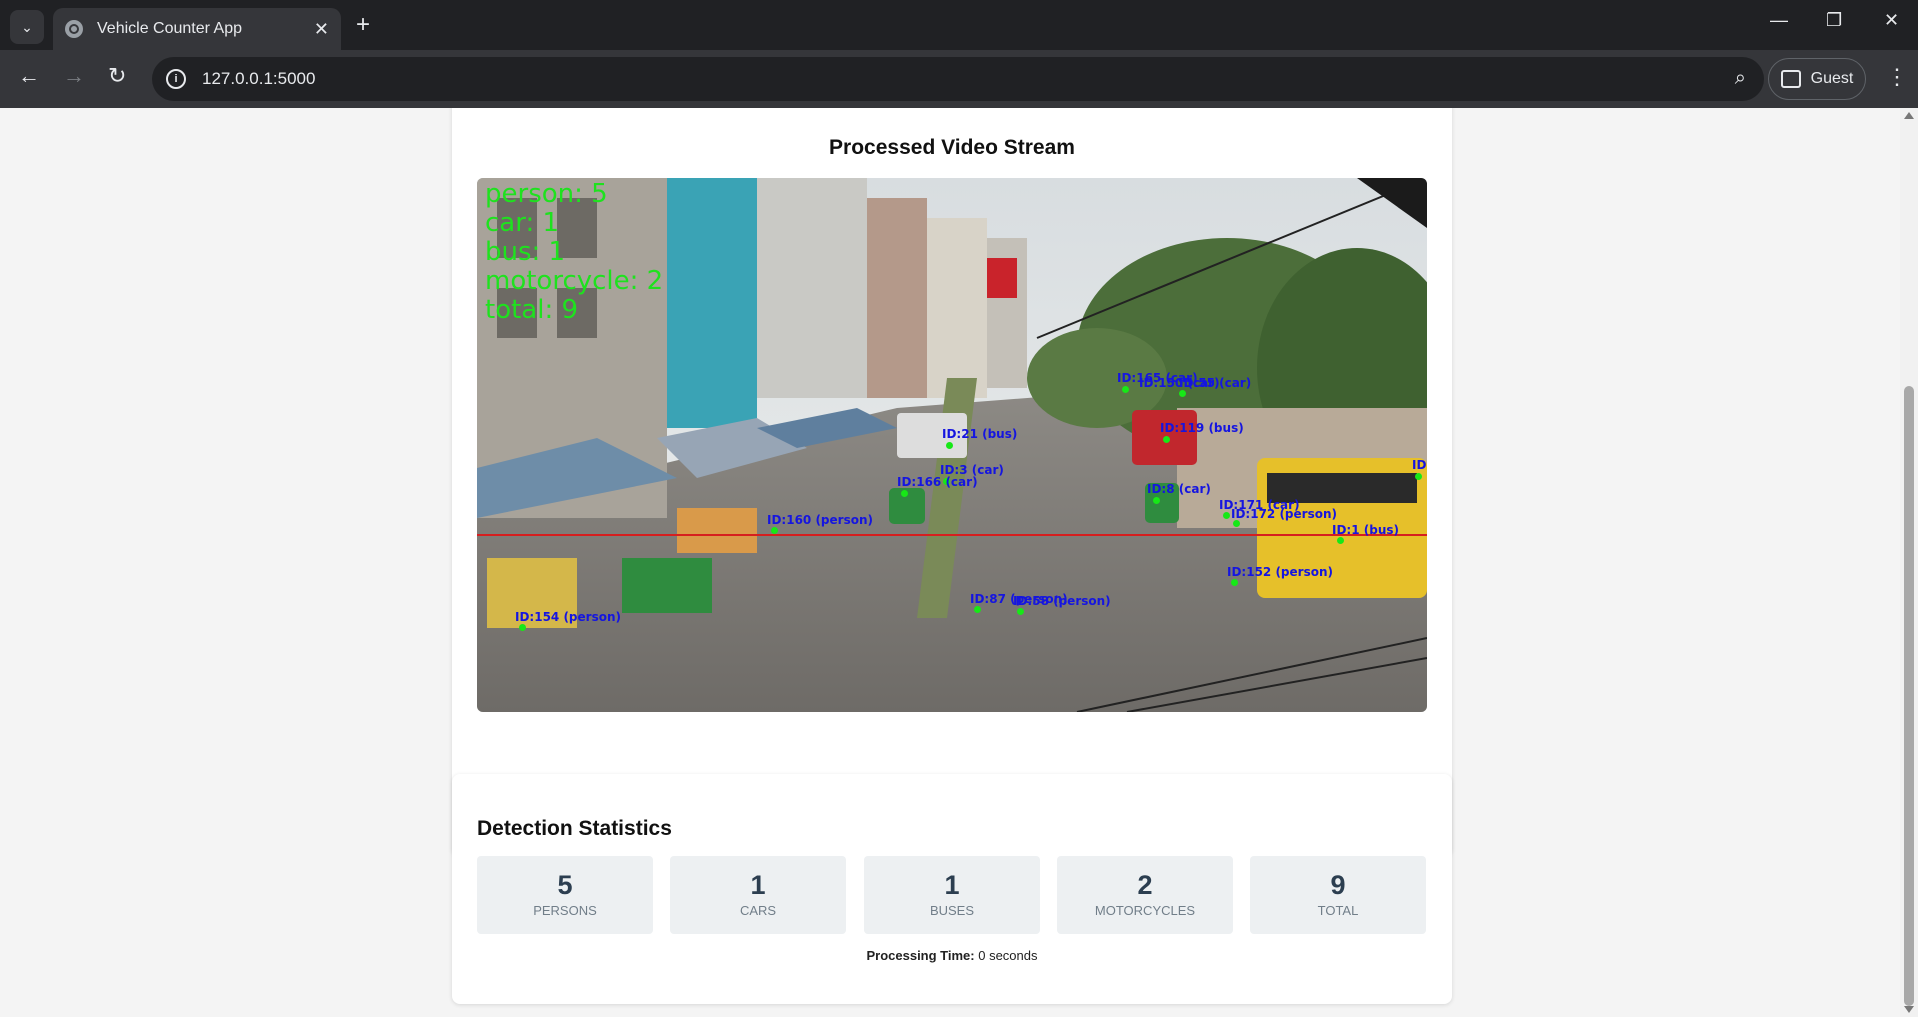 The height and width of the screenshot is (1017, 1918). What do you see at coordinates (1062, 601) in the screenshot?
I see `detection-label: ID:58 (person)` at bounding box center [1062, 601].